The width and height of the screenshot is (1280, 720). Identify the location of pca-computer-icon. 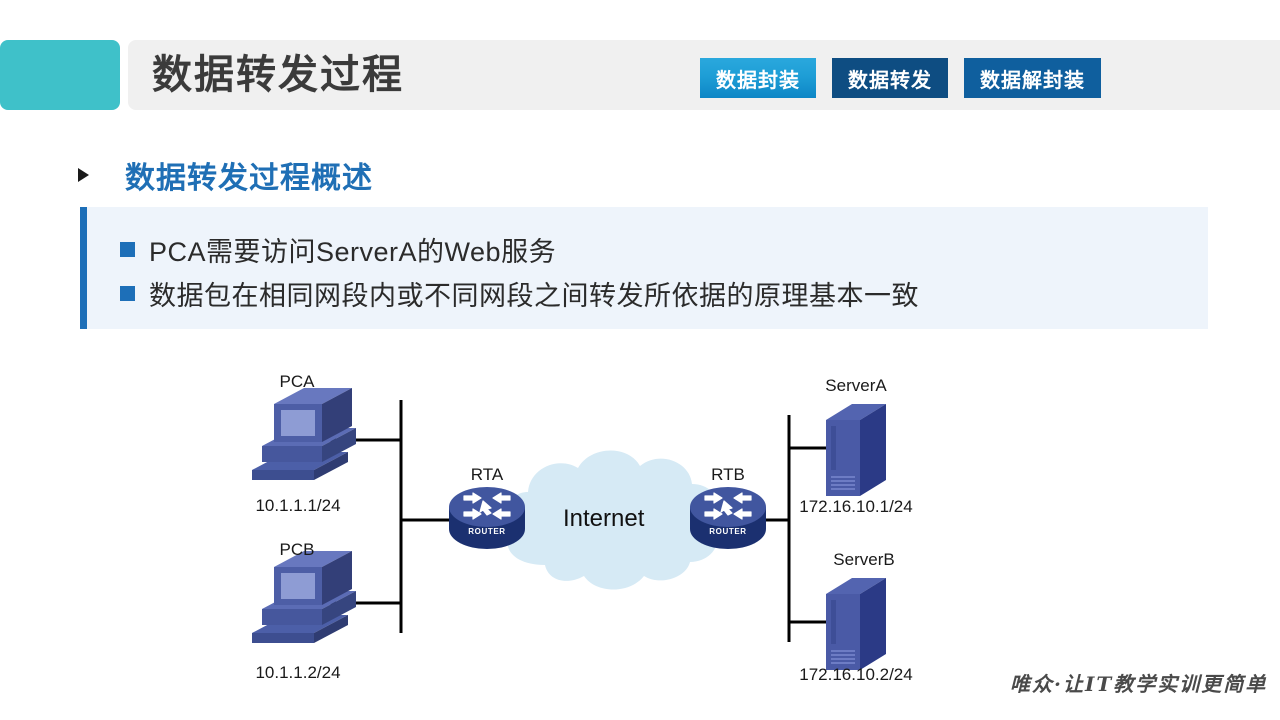
(304, 434).